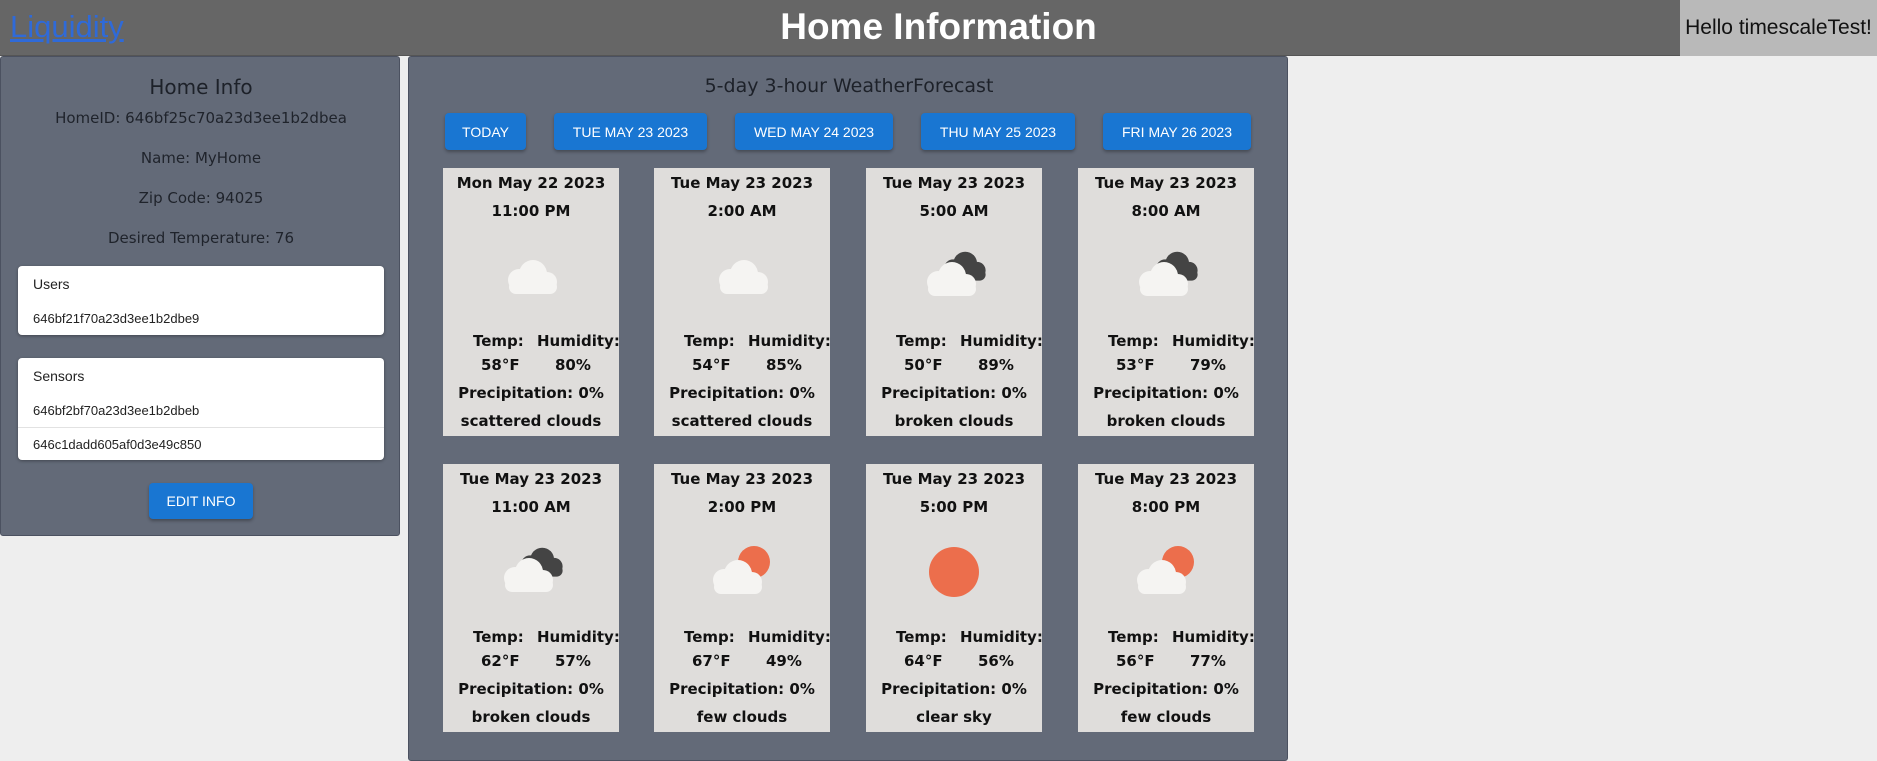 The width and height of the screenshot is (1877, 761). I want to click on humidity-value: 89%, so click(996, 365).